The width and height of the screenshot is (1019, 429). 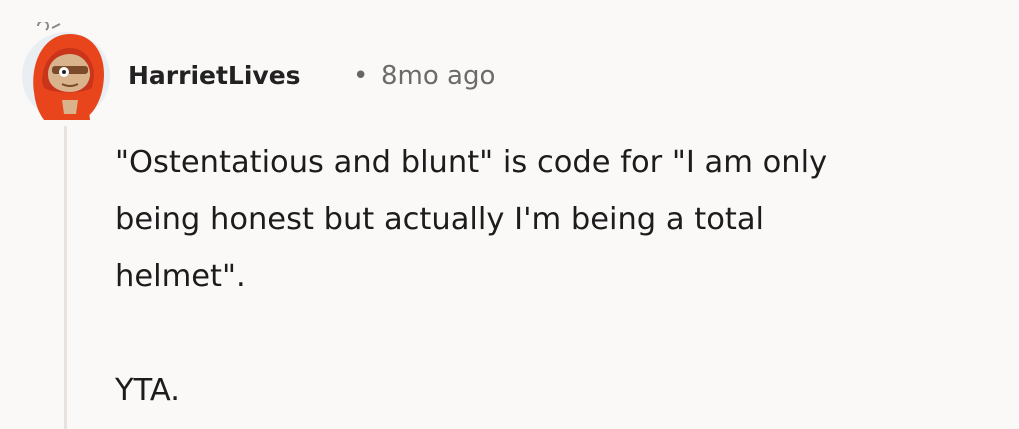 I want to click on comment-paragraph: YTA., so click(x=147, y=390).